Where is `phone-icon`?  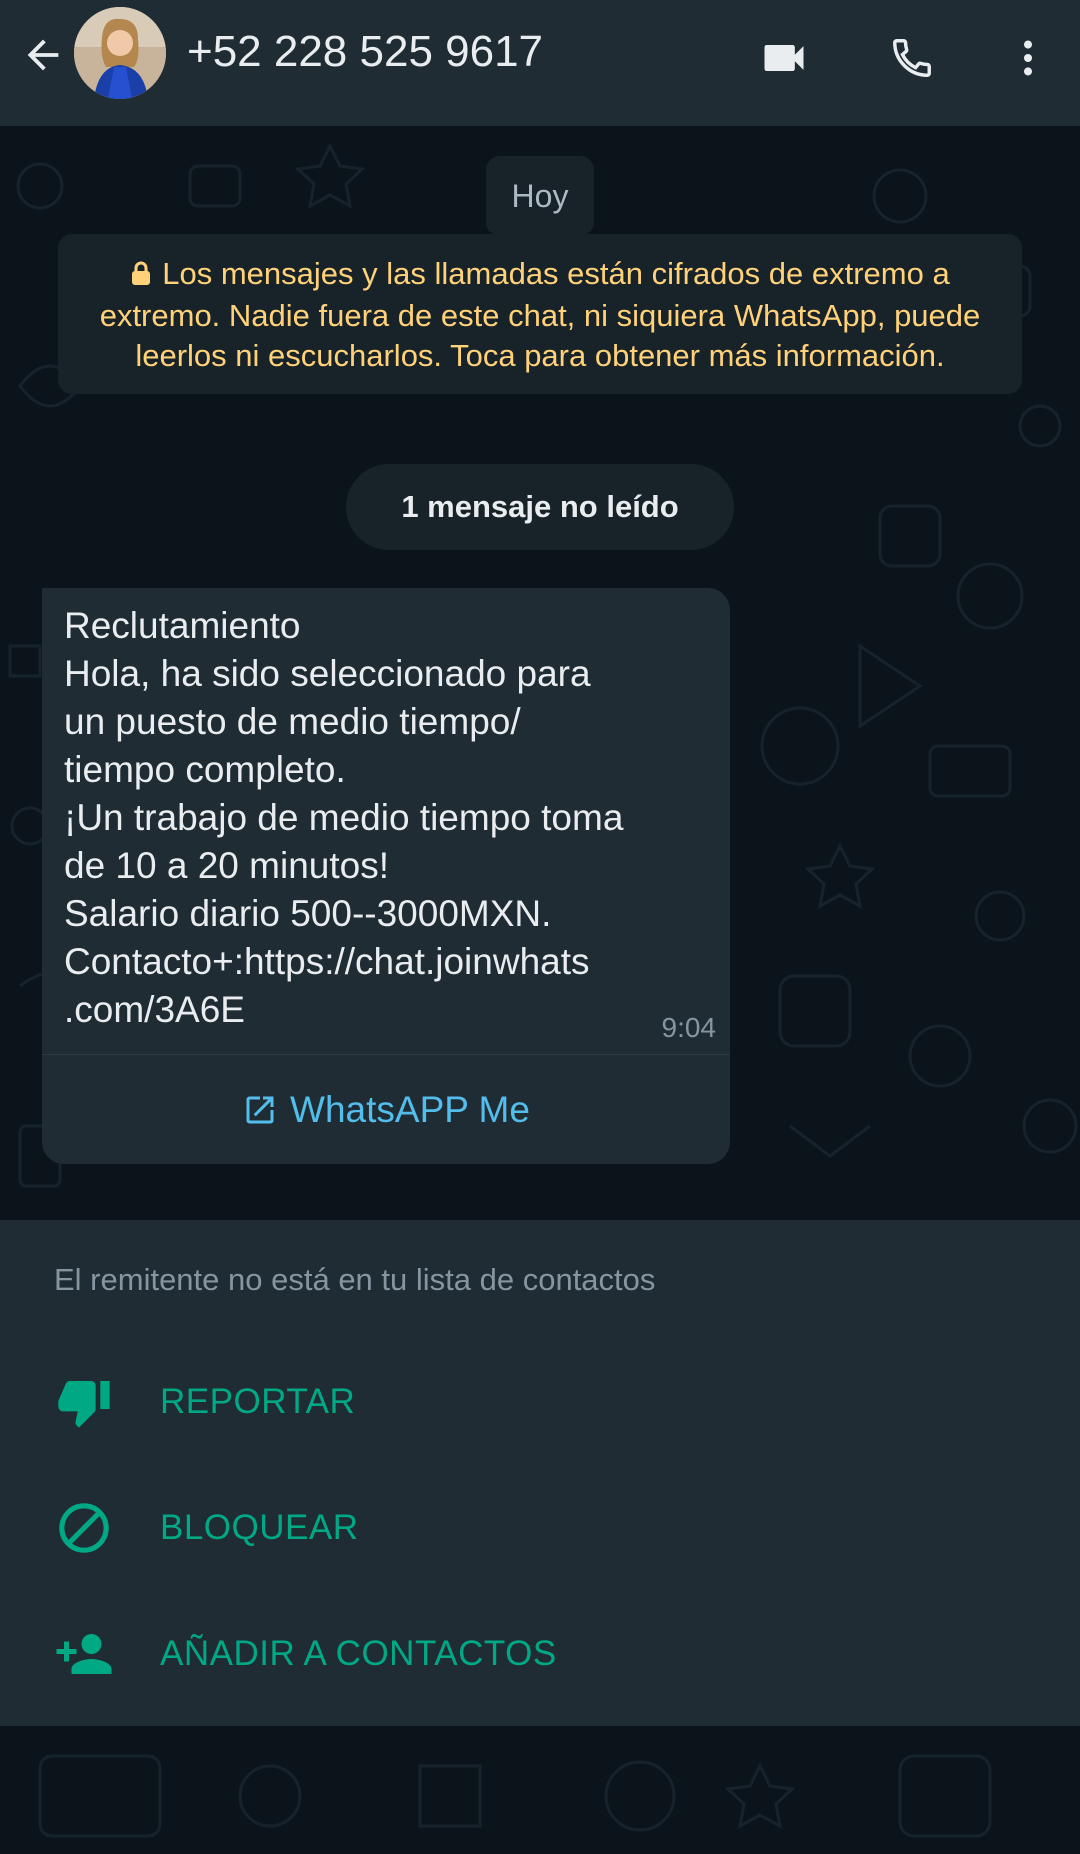
phone-icon is located at coordinates (912, 58).